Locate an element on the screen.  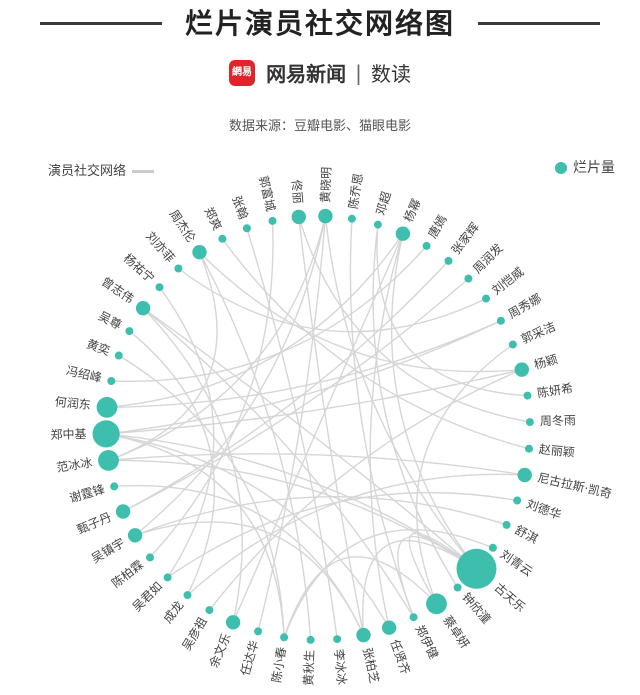
actor-label: 赵丽颖 is located at coordinates (556, 450).